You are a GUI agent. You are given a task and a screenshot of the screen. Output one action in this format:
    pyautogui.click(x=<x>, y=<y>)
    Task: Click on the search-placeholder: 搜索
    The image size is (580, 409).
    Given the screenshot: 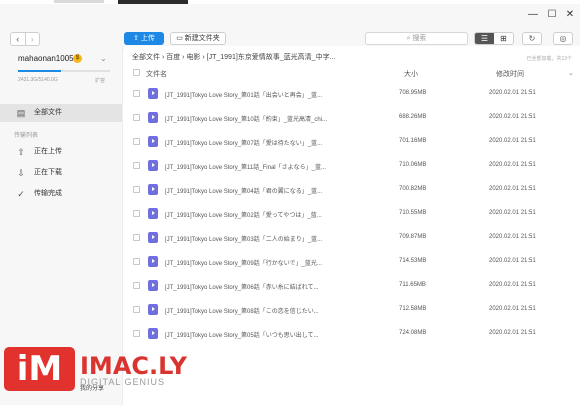 What is the action you would take?
    pyautogui.click(x=419, y=38)
    